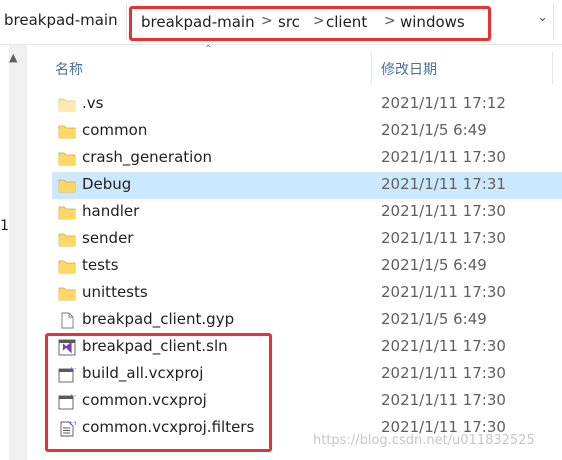 The height and width of the screenshot is (460, 562). I want to click on file-name: .vs, so click(93, 103).